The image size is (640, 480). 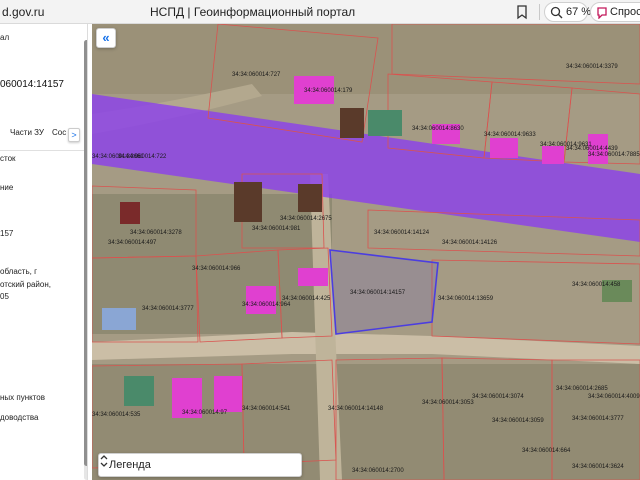 I want to click on tabs-next-button: >, so click(x=74, y=135).